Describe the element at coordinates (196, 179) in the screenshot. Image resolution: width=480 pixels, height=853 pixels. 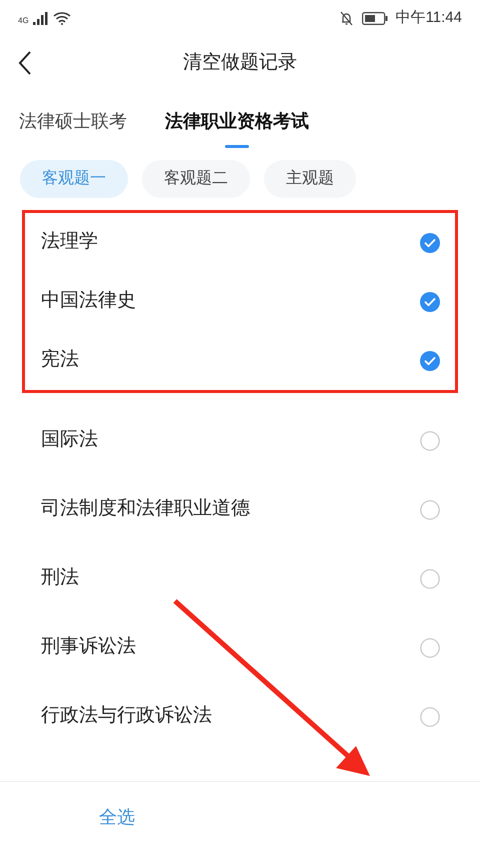
I see `category-chip: 客观题二` at that location.